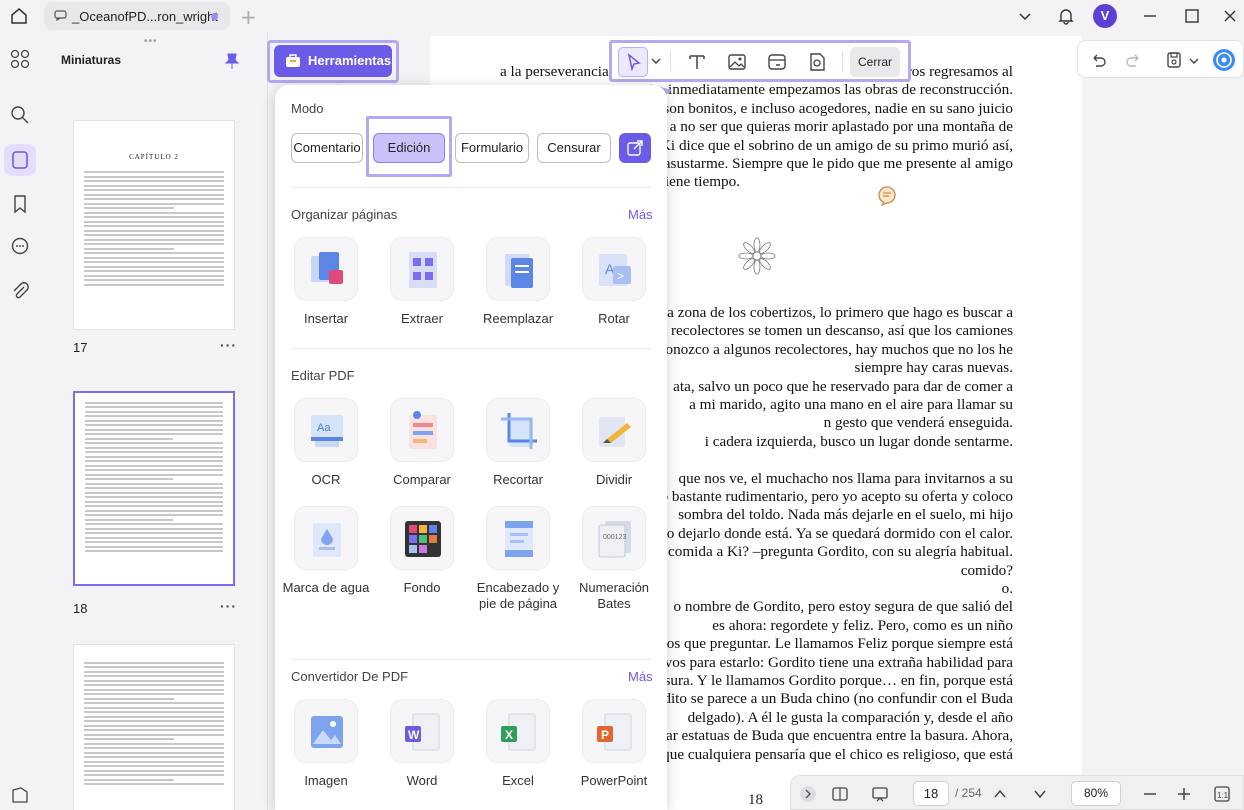 This screenshot has width=1244, height=810. Describe the element at coordinates (760, 61) in the screenshot. I see `edit-toolbar: Cerrar` at that location.